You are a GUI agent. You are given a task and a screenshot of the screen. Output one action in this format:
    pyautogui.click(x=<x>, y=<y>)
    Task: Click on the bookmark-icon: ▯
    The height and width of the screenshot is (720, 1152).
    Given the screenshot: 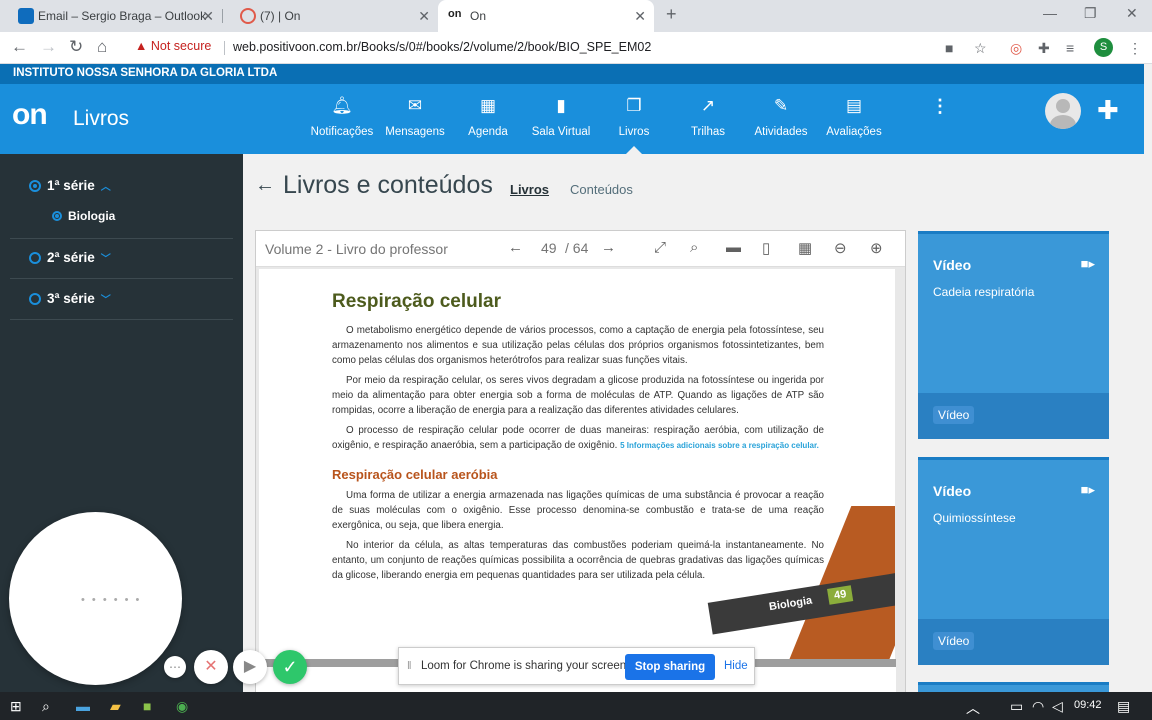 What is the action you would take?
    pyautogui.click(x=766, y=248)
    